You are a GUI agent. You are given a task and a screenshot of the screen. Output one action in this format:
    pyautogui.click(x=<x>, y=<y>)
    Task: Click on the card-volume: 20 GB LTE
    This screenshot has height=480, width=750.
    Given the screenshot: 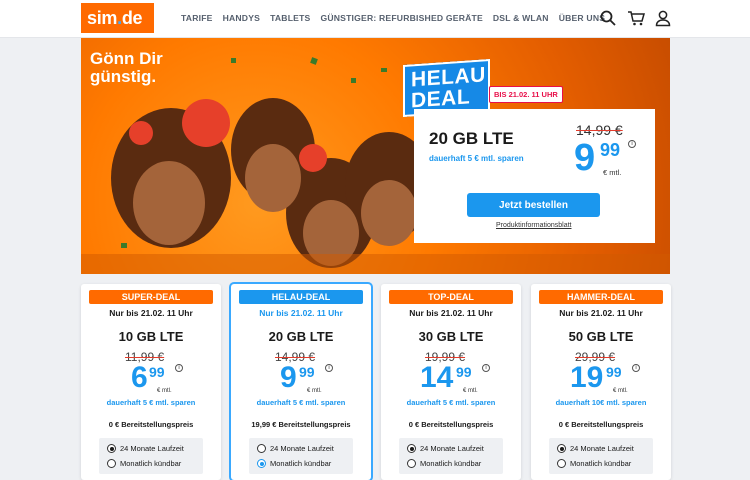 What is the action you would take?
    pyautogui.click(x=301, y=336)
    